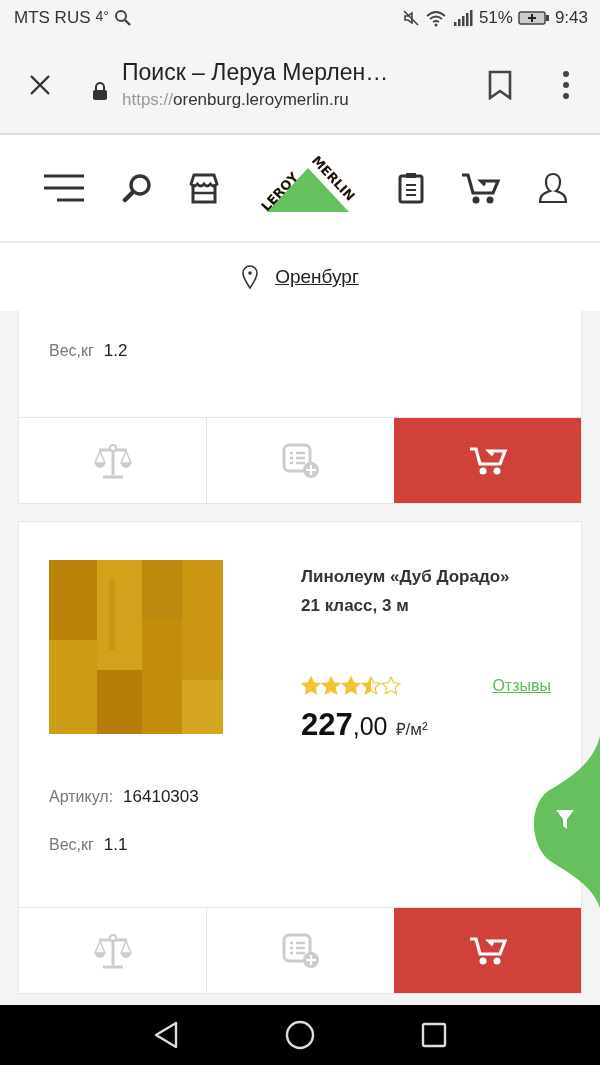  What do you see at coordinates (52, 18) in the screenshot?
I see `carrier-name: MTS RUS` at bounding box center [52, 18].